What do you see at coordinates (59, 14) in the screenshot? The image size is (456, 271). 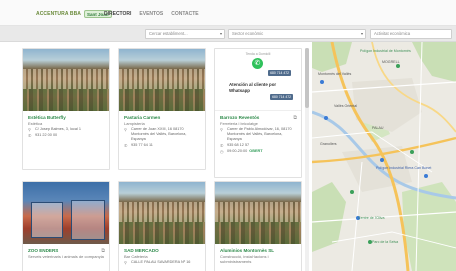 I see `brand-text: ACCENTURA BBA` at bounding box center [59, 14].